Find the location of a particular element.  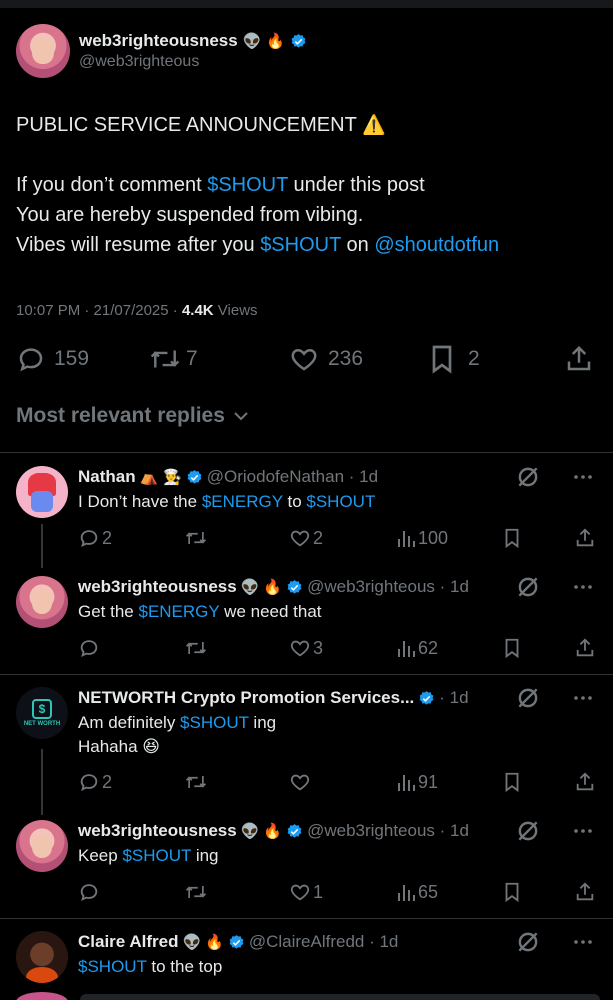

fire-emoji-icon: 🔥 is located at coordinates (276, 40).